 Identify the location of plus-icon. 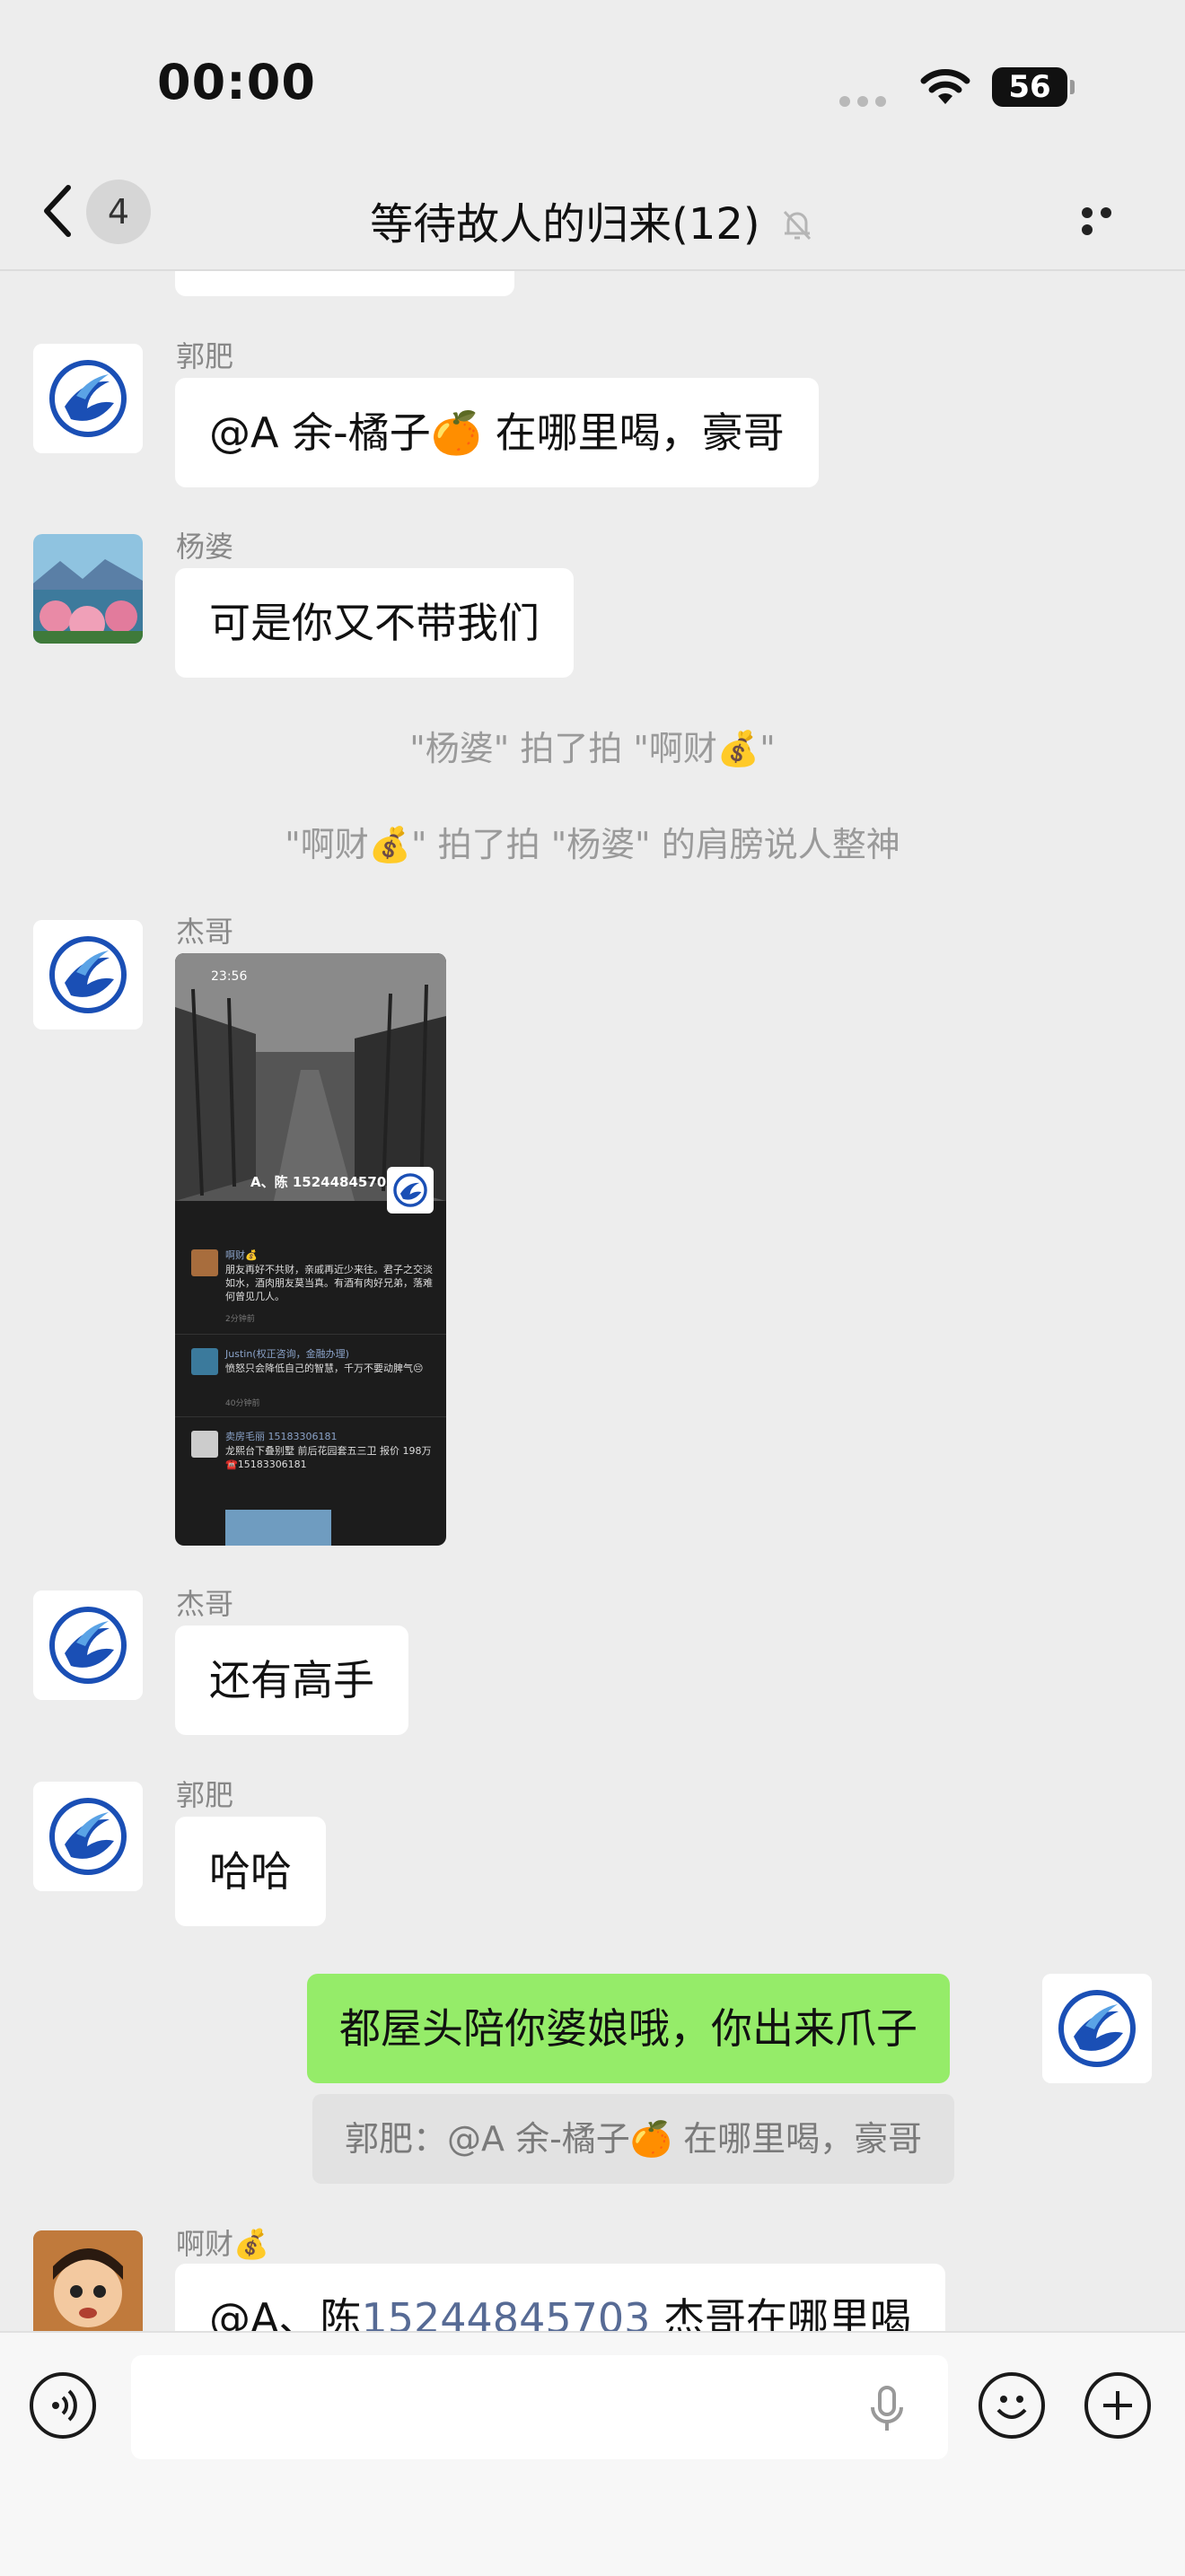
(1117, 2405).